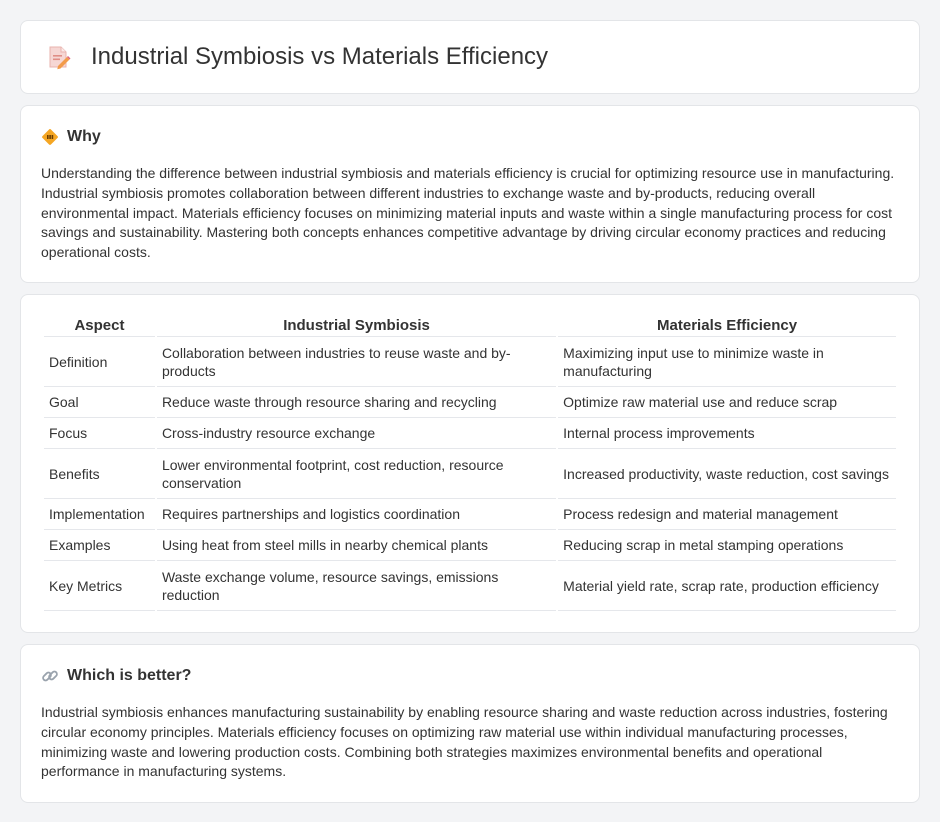  Describe the element at coordinates (99, 586) in the screenshot. I see `aspect-cell: Key Metrics` at that location.